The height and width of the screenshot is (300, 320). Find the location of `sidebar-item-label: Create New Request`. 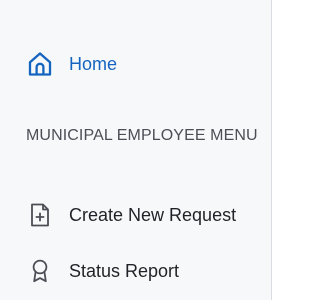

sidebar-item-label: Create New Request is located at coordinates (153, 215).